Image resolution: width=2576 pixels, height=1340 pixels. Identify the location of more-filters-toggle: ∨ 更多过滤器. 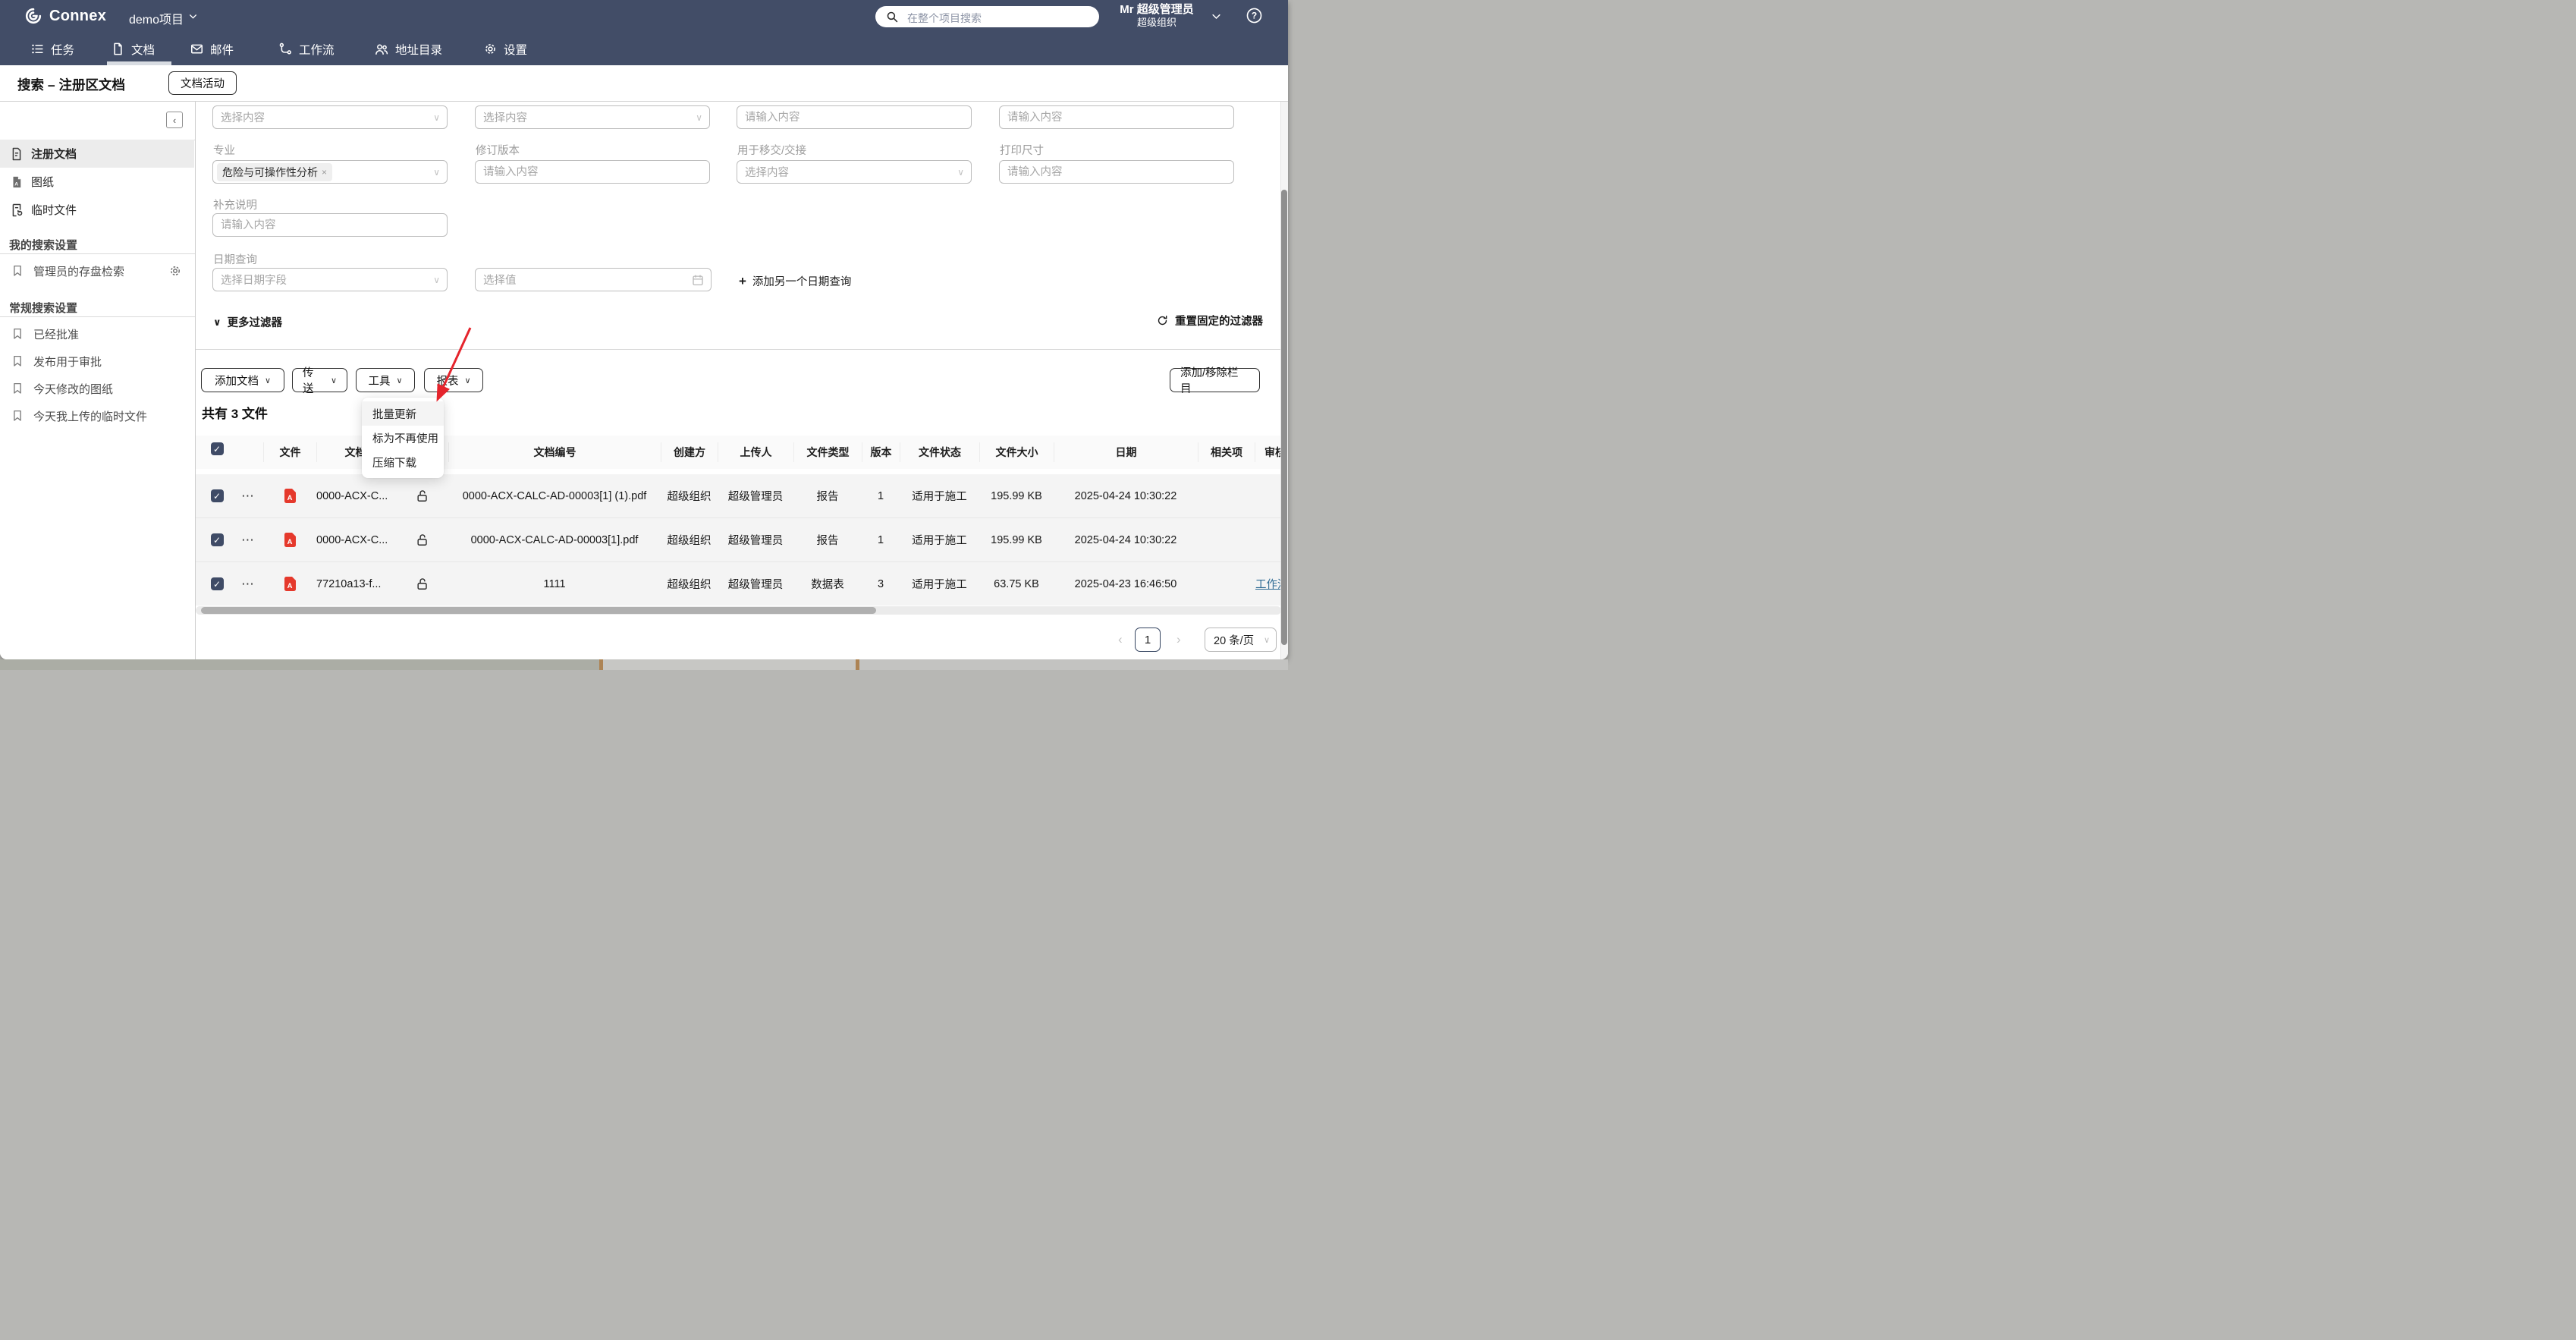
(247, 322).